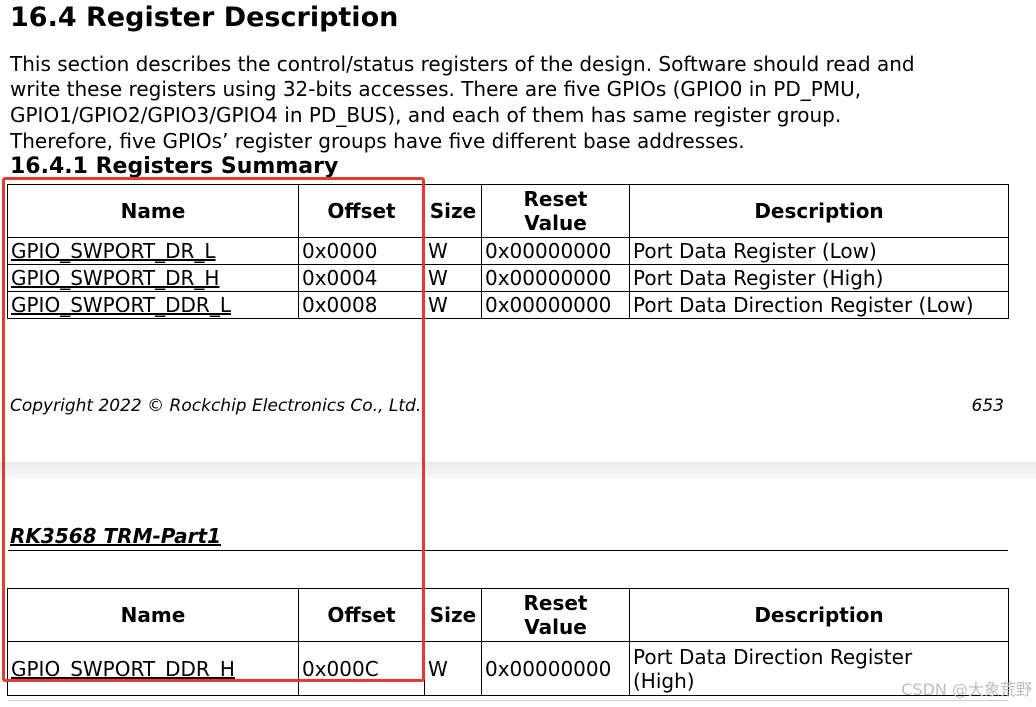 This screenshot has height=707, width=1036. I want to click on register-description: Port Data Register (High), so click(819, 278).